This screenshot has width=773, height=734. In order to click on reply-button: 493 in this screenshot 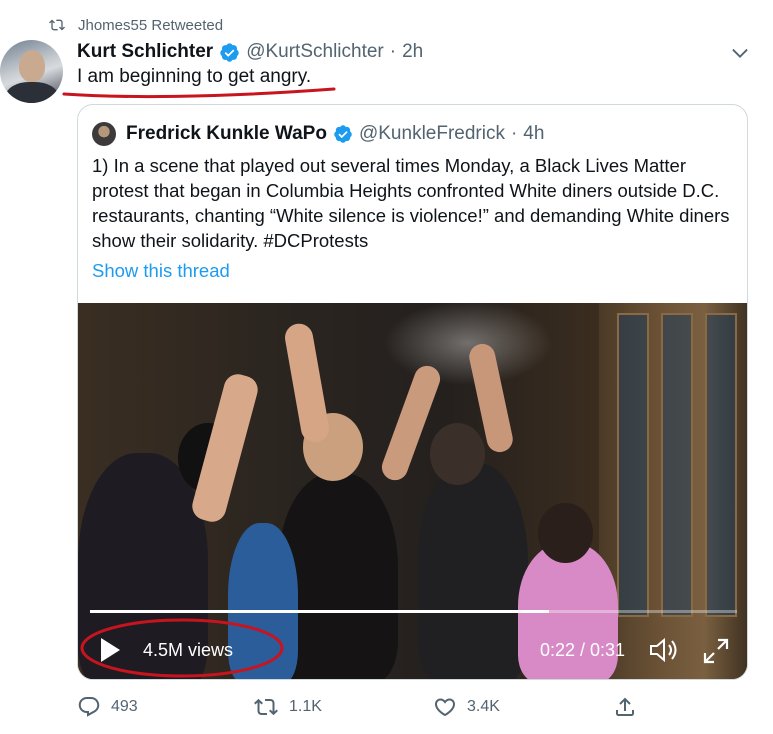, I will do `click(165, 707)`.